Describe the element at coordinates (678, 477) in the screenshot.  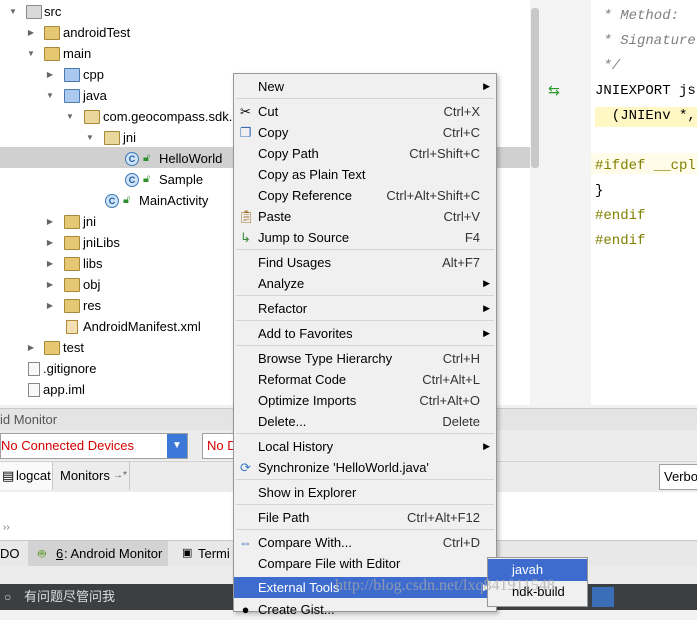
I see `log-level-dropdown: Verbo` at that location.